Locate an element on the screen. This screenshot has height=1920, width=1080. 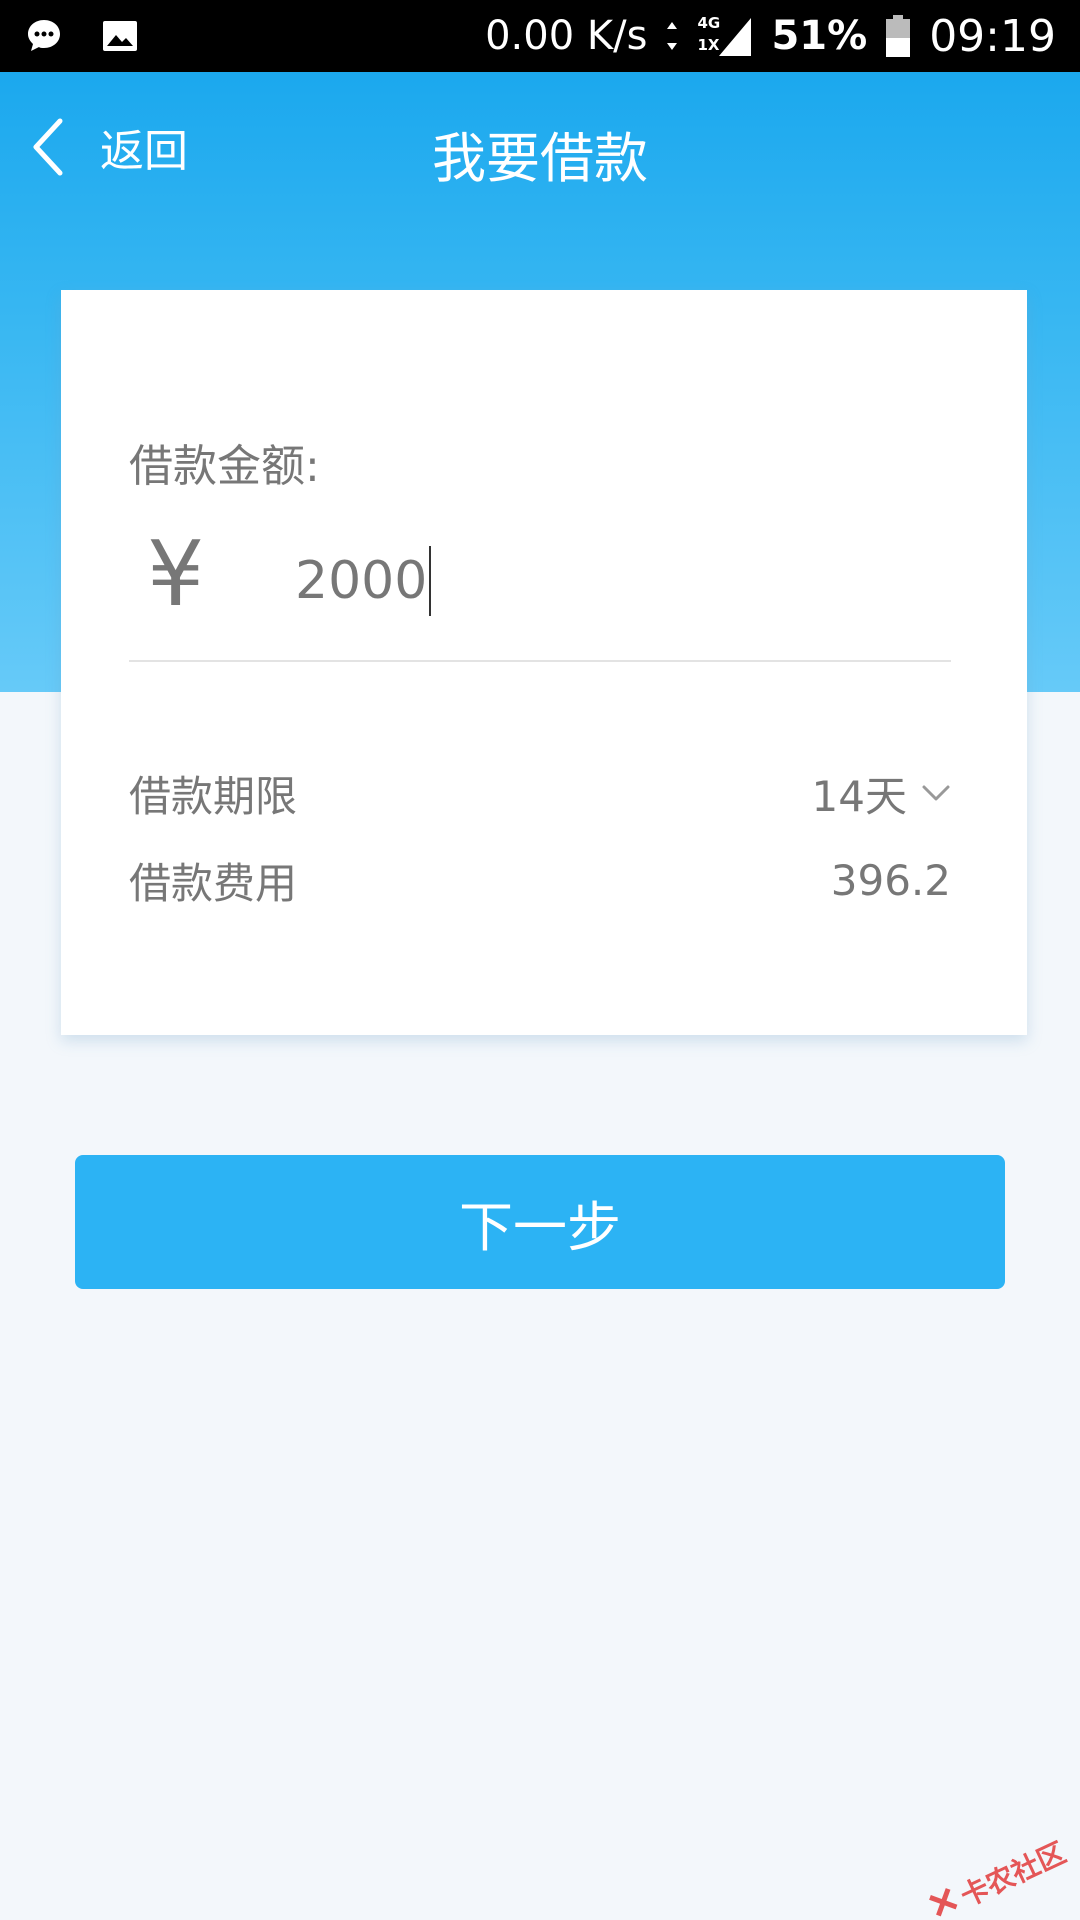
page-title: 我要借款 is located at coordinates (540, 158).